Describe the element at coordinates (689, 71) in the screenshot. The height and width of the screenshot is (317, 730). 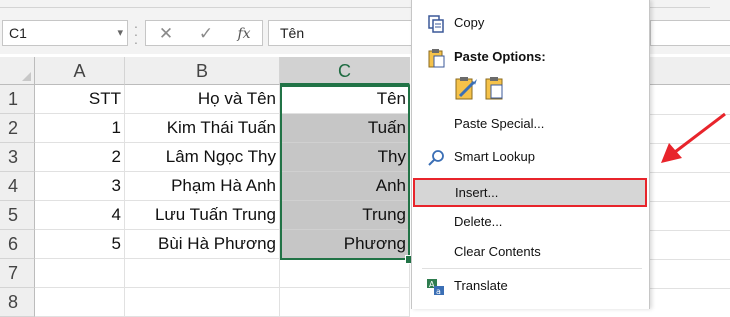
I see `column-header-right` at that location.